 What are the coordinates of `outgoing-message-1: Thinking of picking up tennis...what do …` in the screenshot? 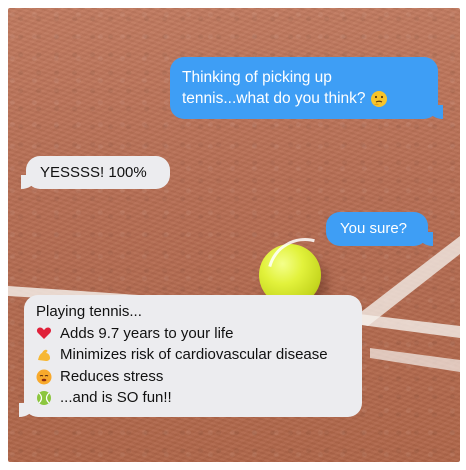 It's located at (306, 88).